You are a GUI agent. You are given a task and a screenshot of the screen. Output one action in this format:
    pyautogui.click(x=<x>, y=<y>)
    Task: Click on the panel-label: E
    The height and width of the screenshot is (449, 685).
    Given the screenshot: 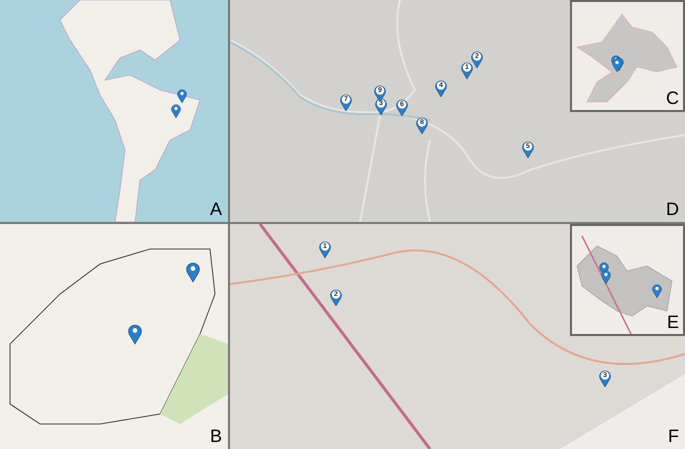 What is the action you would take?
    pyautogui.click(x=672, y=322)
    